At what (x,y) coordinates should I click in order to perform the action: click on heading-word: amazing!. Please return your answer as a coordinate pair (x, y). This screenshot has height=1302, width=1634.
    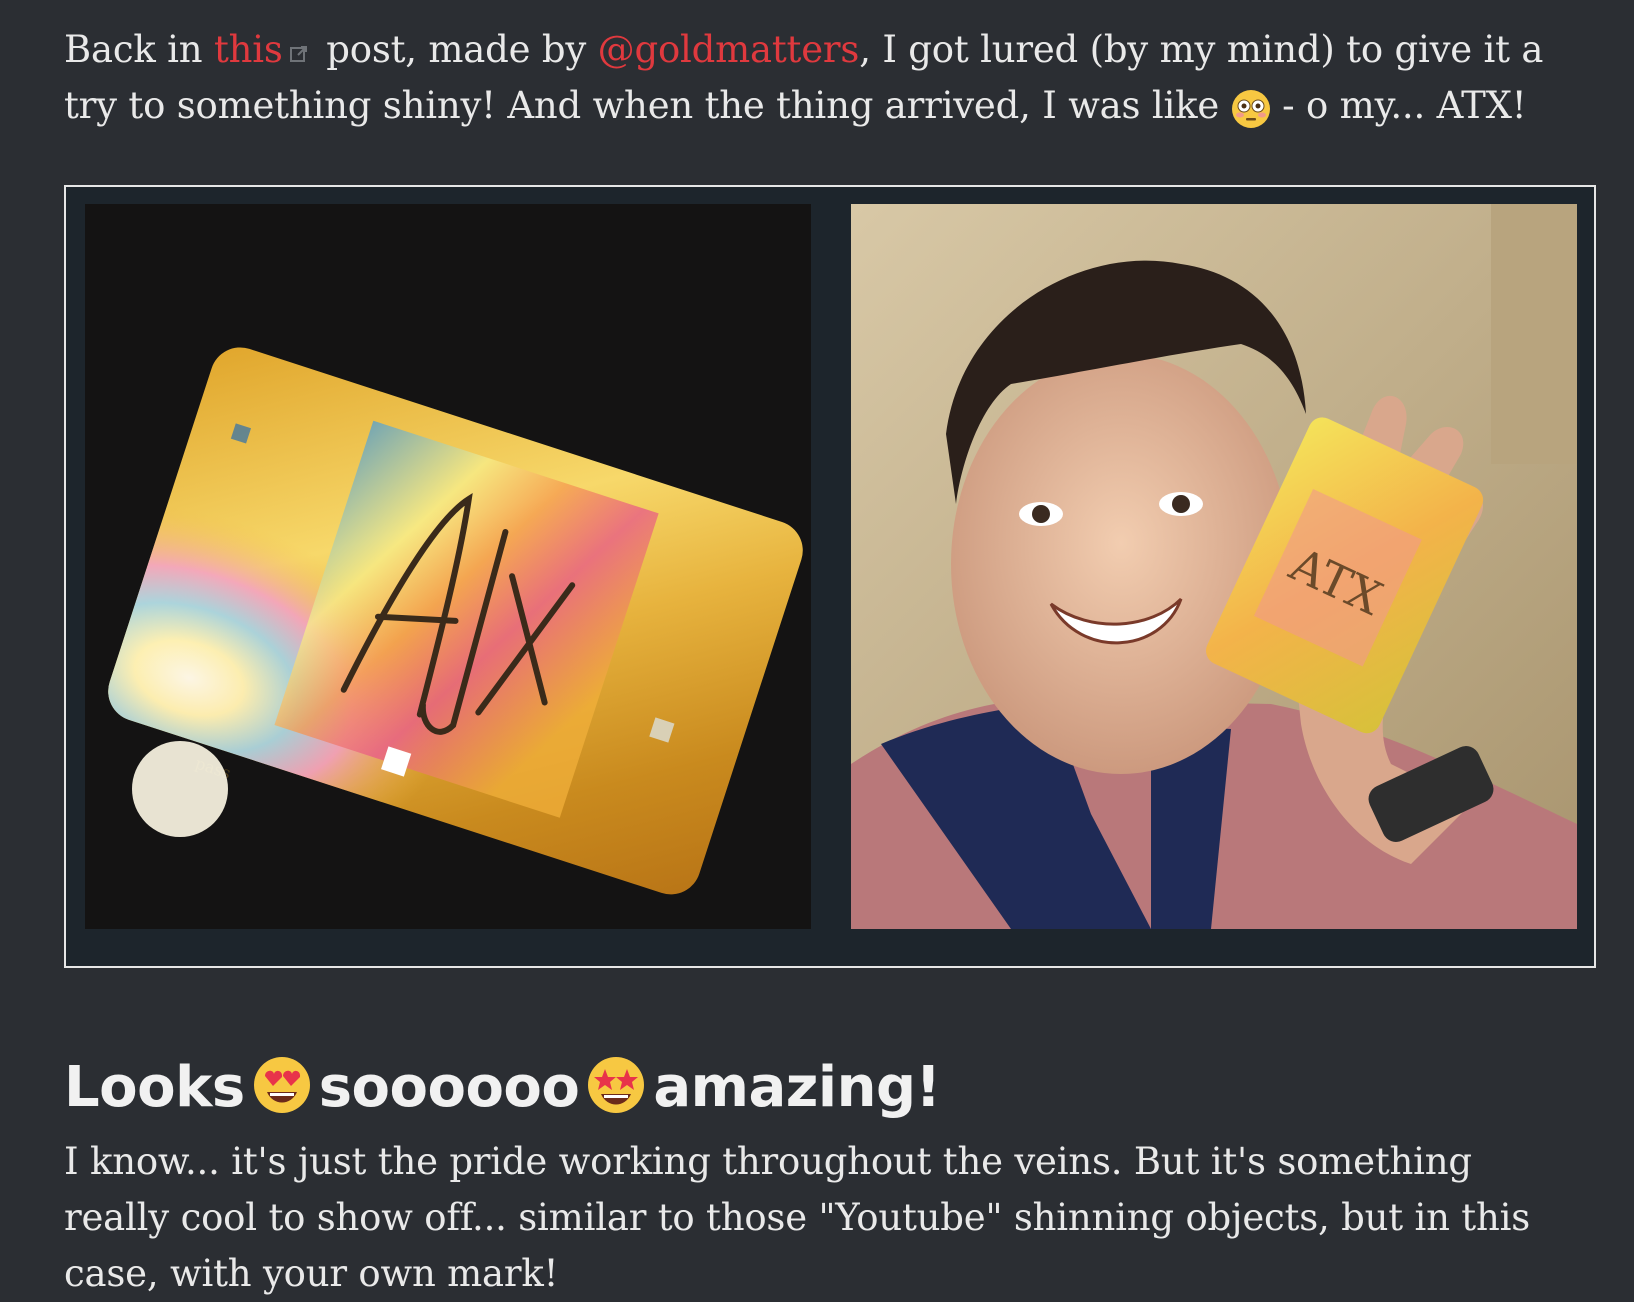
    Looking at the image, I should click on (797, 1087).